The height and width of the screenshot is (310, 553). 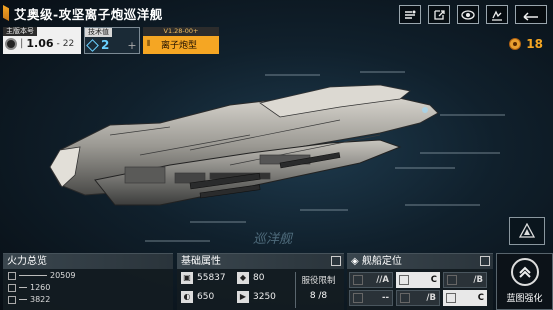 I want to click on back-icon, so click(x=531, y=14).